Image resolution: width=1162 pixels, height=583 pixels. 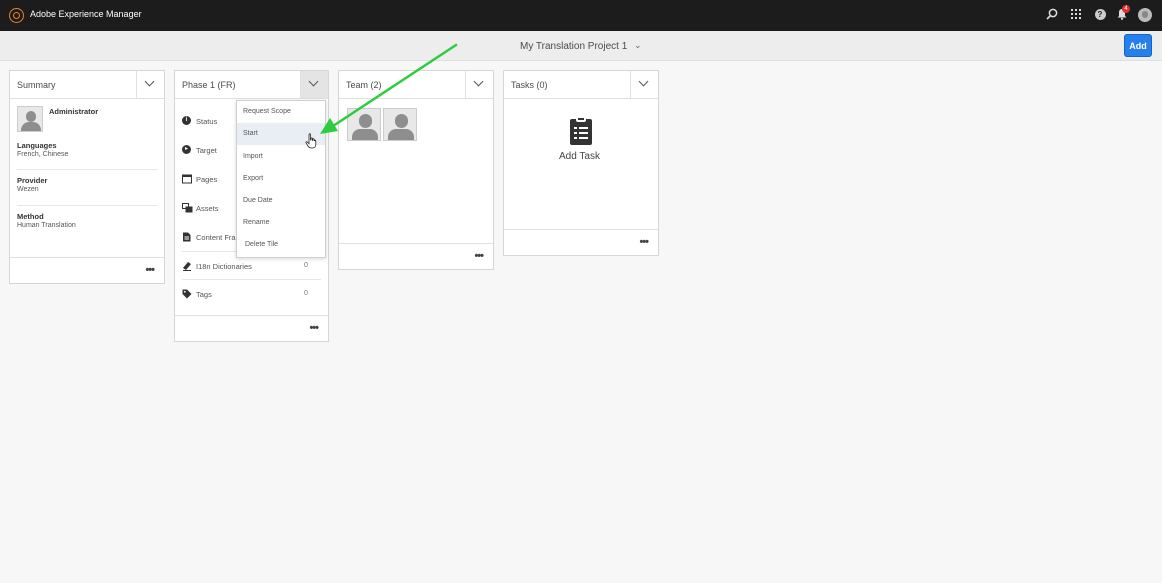 I want to click on apps-grid-icon, so click(x=1076, y=15).